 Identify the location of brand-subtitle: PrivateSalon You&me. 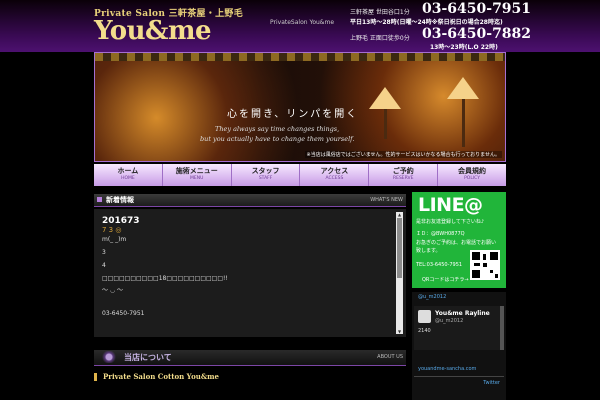
(302, 22).